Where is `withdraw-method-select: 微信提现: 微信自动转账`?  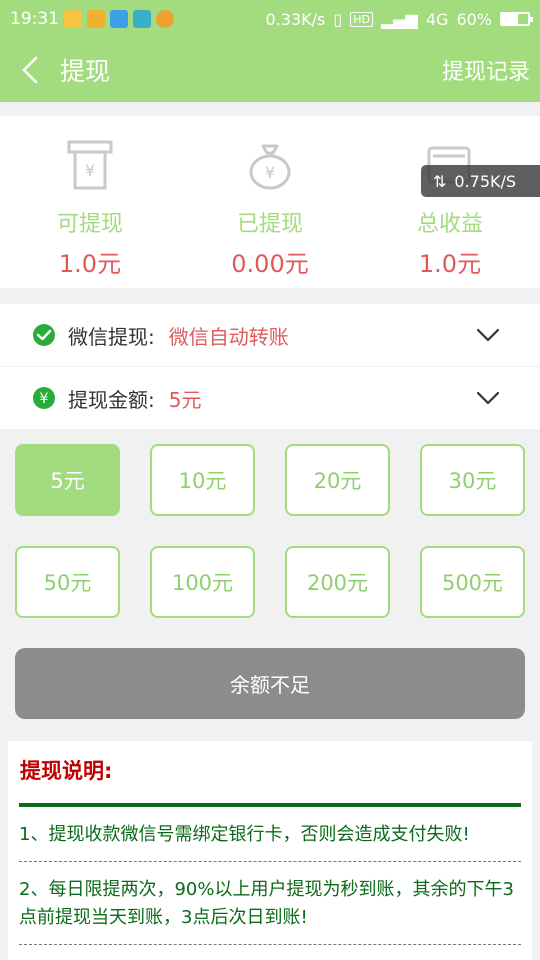 withdraw-method-select: 微信提现: 微信自动转账 is located at coordinates (270, 335).